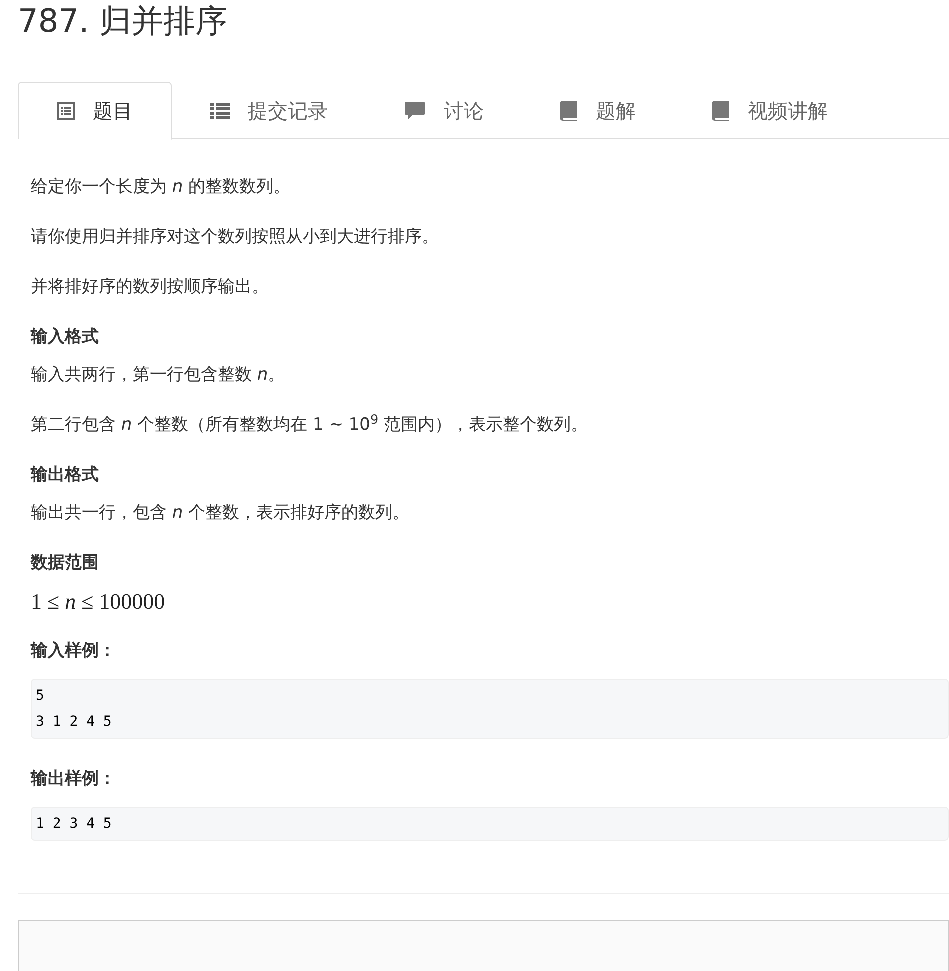  What do you see at coordinates (65, 475) in the screenshot?
I see `section-heading: 输出格式` at bounding box center [65, 475].